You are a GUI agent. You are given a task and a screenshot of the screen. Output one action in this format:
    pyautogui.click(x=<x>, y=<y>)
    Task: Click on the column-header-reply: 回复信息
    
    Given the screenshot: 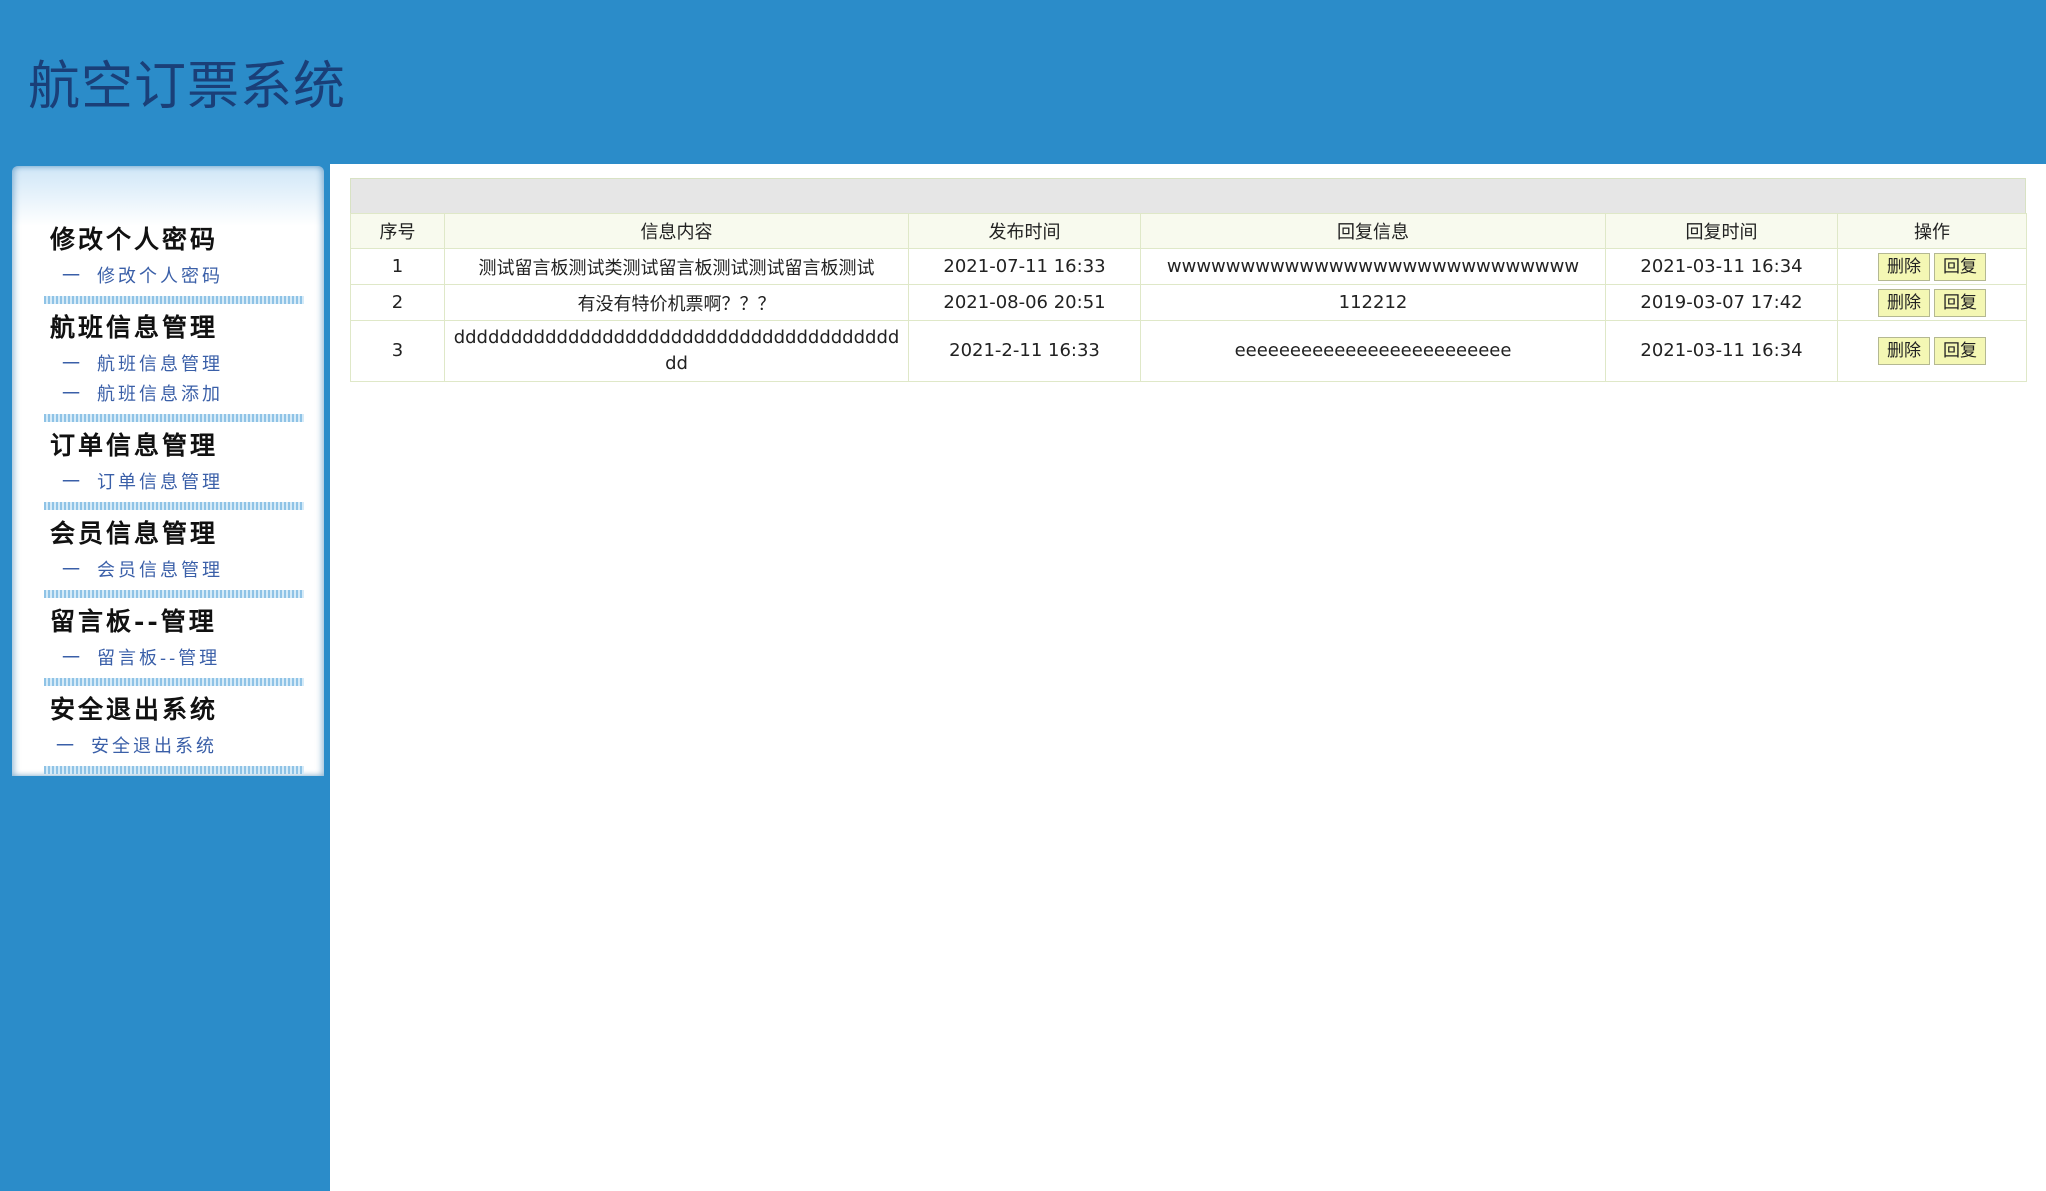 What is the action you would take?
    pyautogui.click(x=1373, y=231)
    